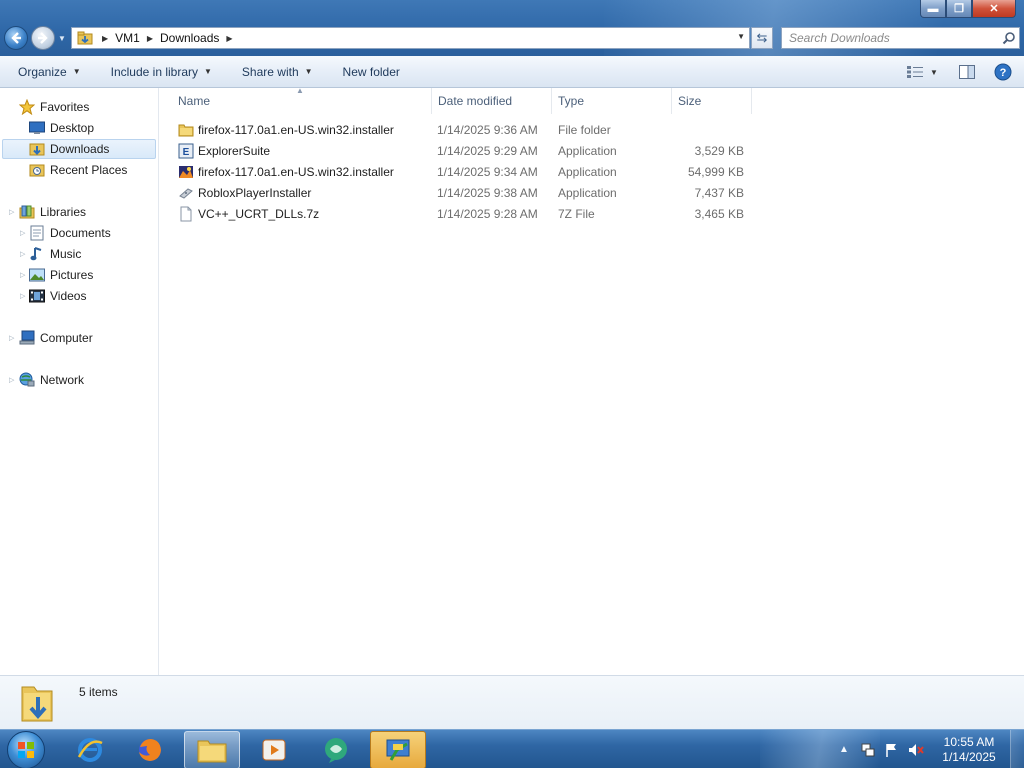  I want to click on share-with-button: Share with ▼, so click(277, 72).